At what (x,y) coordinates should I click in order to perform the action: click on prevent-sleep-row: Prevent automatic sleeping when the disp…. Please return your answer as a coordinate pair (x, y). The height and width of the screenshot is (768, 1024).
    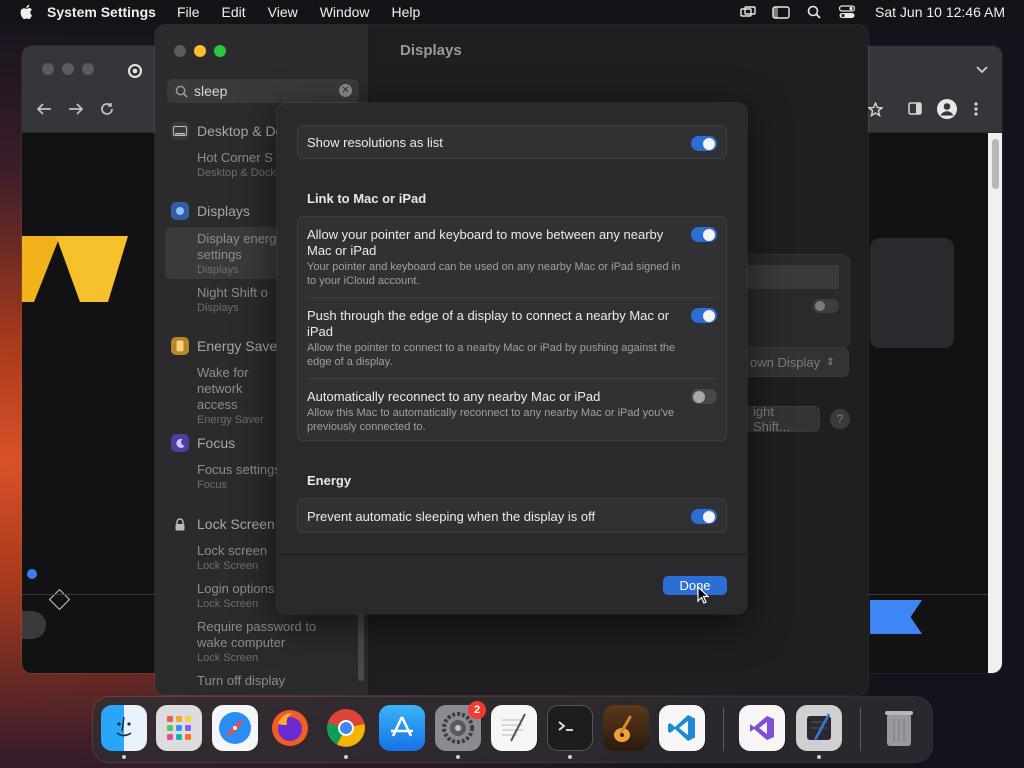
    Looking at the image, I should click on (512, 515).